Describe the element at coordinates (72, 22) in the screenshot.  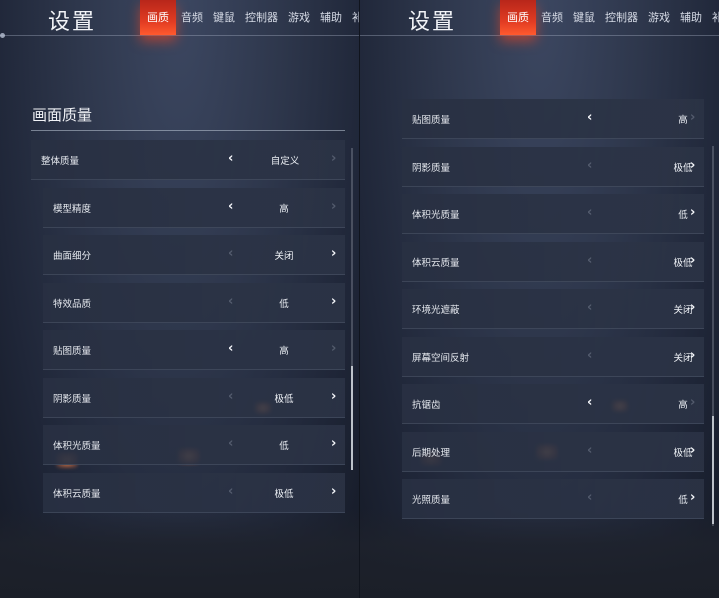
I see `page-title: 设置` at that location.